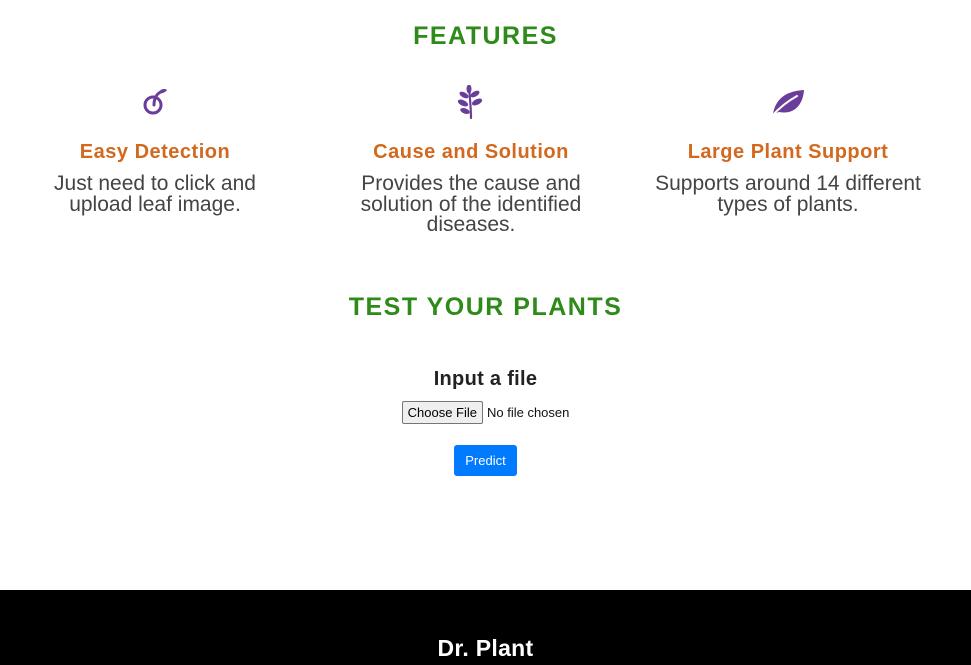 The width and height of the screenshot is (971, 665). What do you see at coordinates (155, 102) in the screenshot?
I see `seed-icon` at bounding box center [155, 102].